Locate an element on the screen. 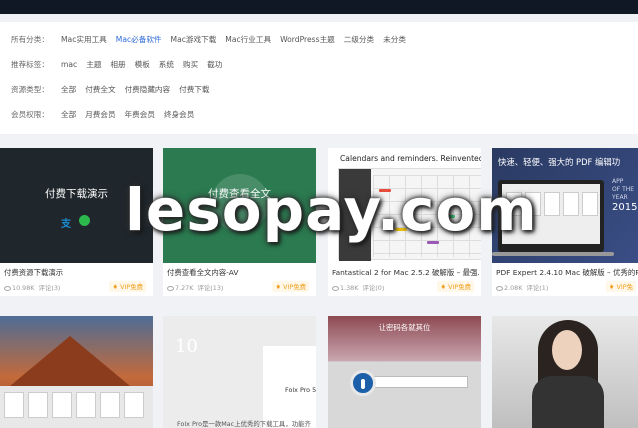 The image size is (638, 428). award-year: 2015 is located at coordinates (625, 207).